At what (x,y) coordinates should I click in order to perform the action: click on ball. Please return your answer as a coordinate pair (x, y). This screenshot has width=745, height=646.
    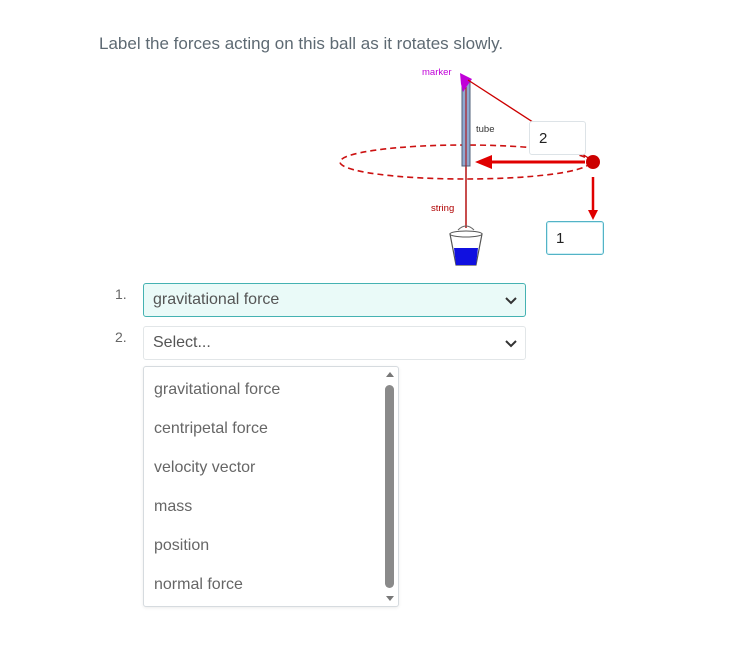
    Looking at the image, I should click on (593, 162).